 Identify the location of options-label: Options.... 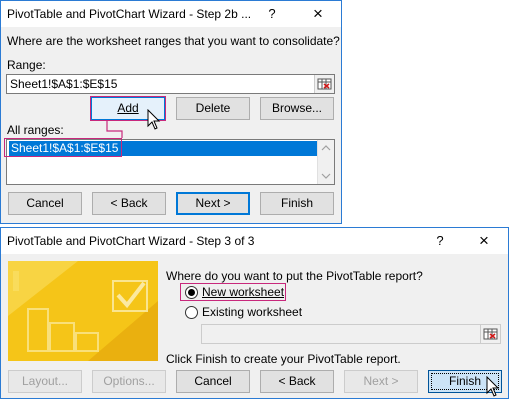
(129, 381).